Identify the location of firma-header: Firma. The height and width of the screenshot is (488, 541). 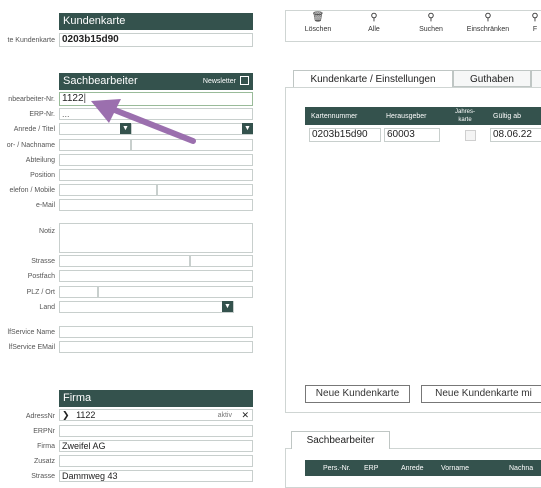
(156, 398).